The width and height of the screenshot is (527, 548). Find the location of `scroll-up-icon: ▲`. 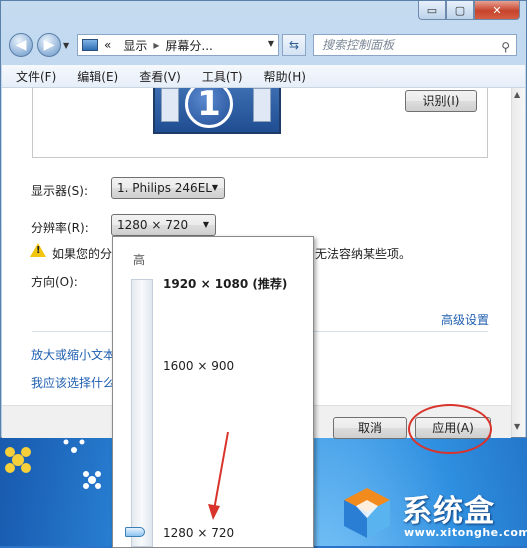

scroll-up-icon: ▲ is located at coordinates (517, 94).